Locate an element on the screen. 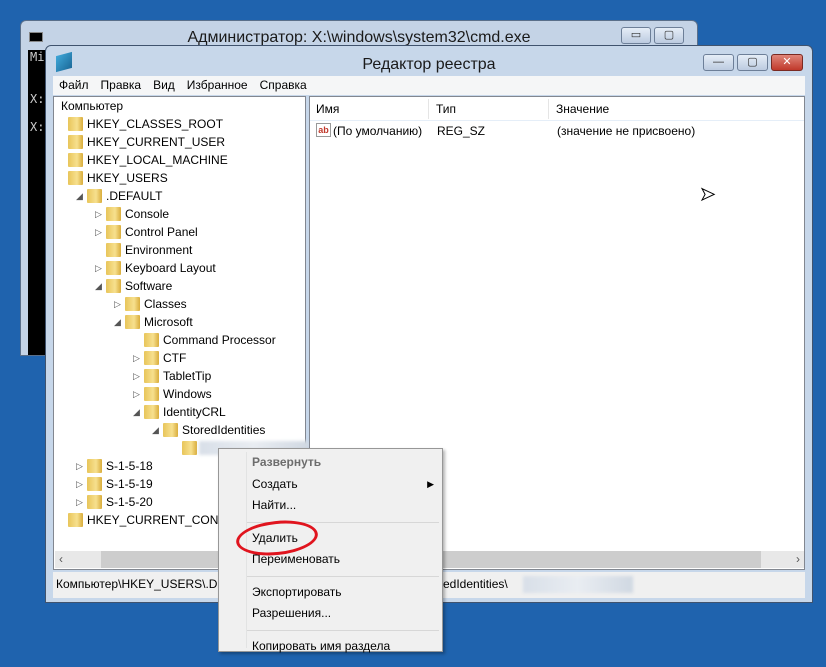 The image size is (826, 667). scroll-right-icon: › is located at coordinates (798, 559).